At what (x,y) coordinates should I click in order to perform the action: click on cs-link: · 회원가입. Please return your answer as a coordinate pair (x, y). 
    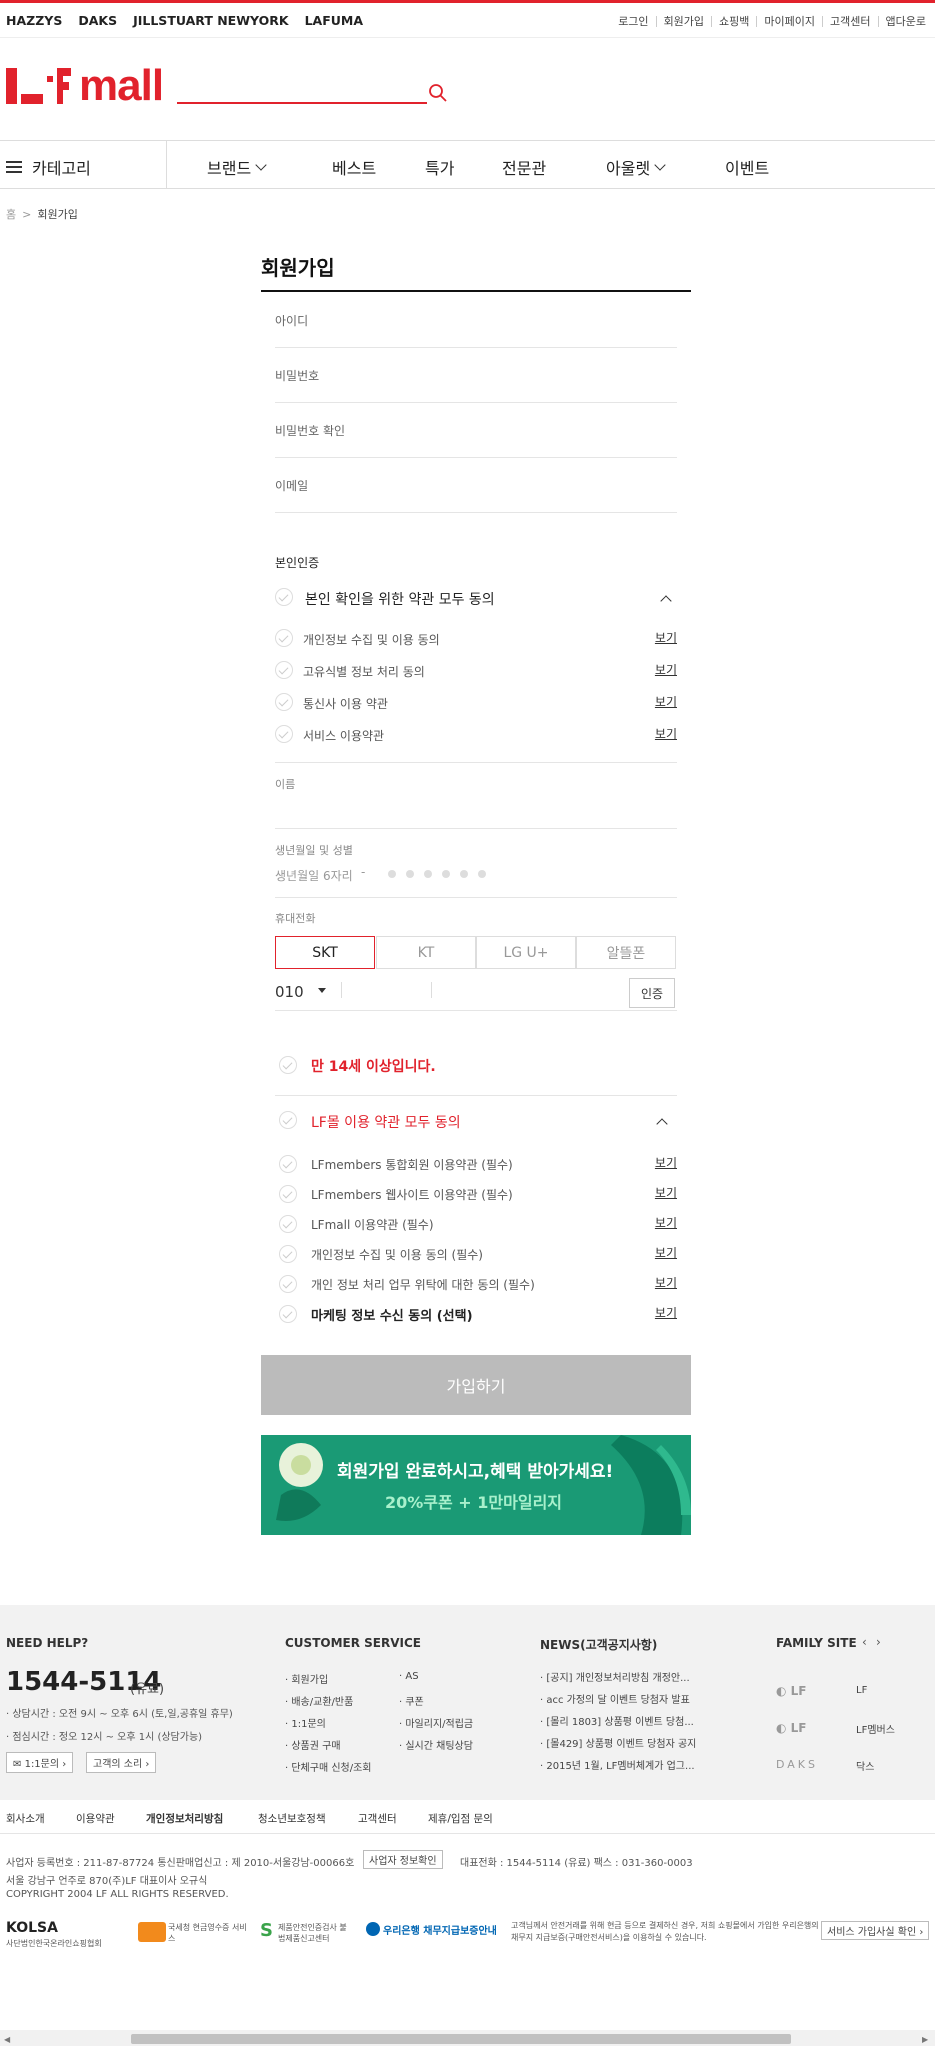
    Looking at the image, I should click on (306, 1678).